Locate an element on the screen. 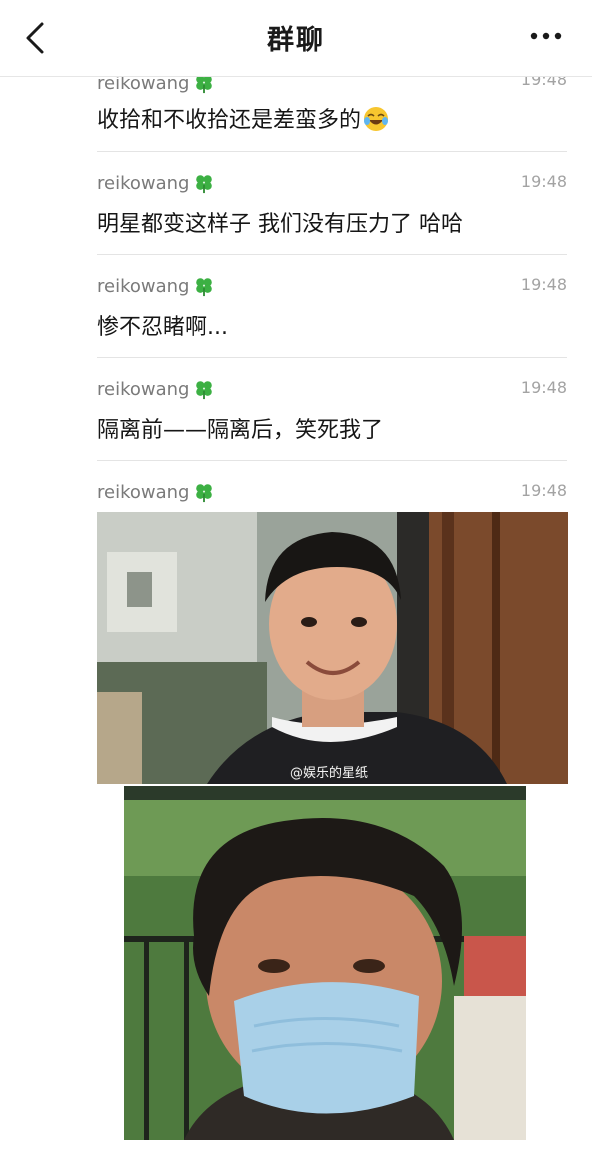 The height and width of the screenshot is (1150, 592). more-dots-icon is located at coordinates (546, 36).